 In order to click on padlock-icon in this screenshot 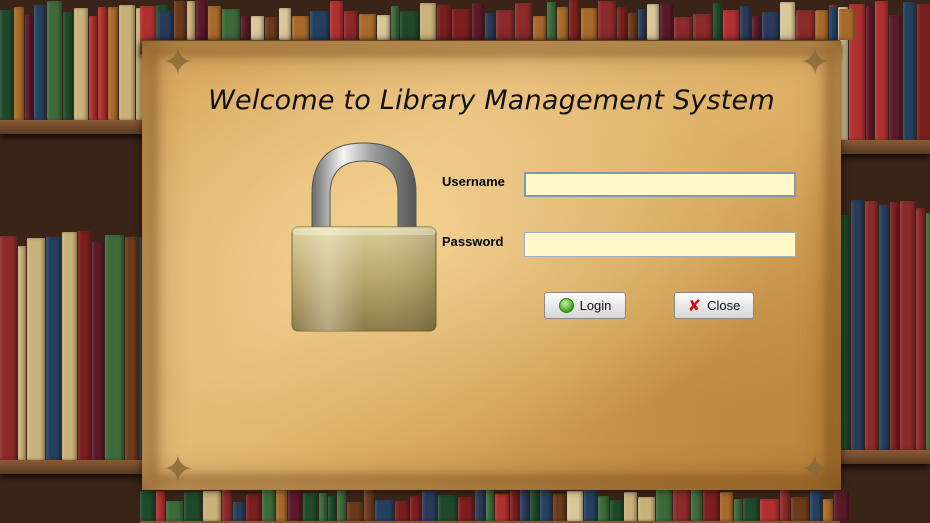, I will do `click(364, 237)`.